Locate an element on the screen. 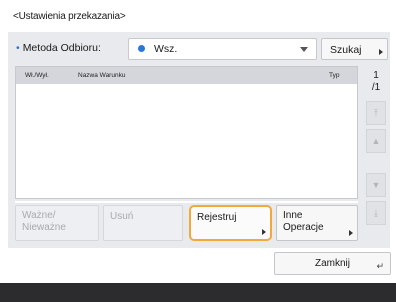 Image resolution: width=396 pixels, height=302 pixels. close-button: Zamknij ↵ is located at coordinates (332, 263).